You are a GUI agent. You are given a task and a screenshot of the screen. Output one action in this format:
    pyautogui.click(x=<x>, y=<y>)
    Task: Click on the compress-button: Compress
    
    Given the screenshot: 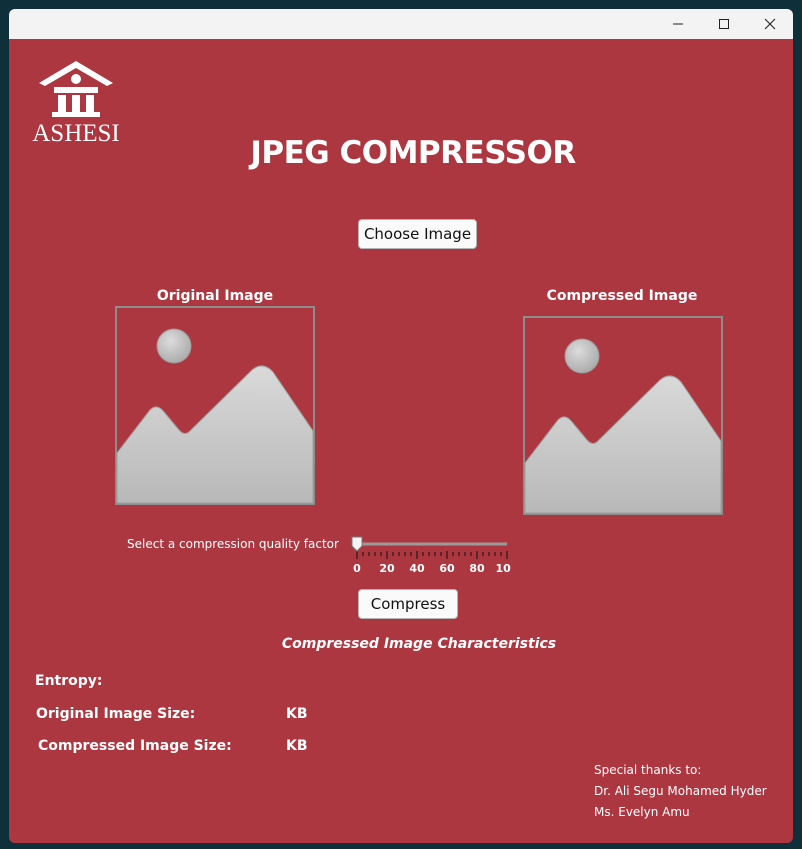 What is the action you would take?
    pyautogui.click(x=408, y=604)
    